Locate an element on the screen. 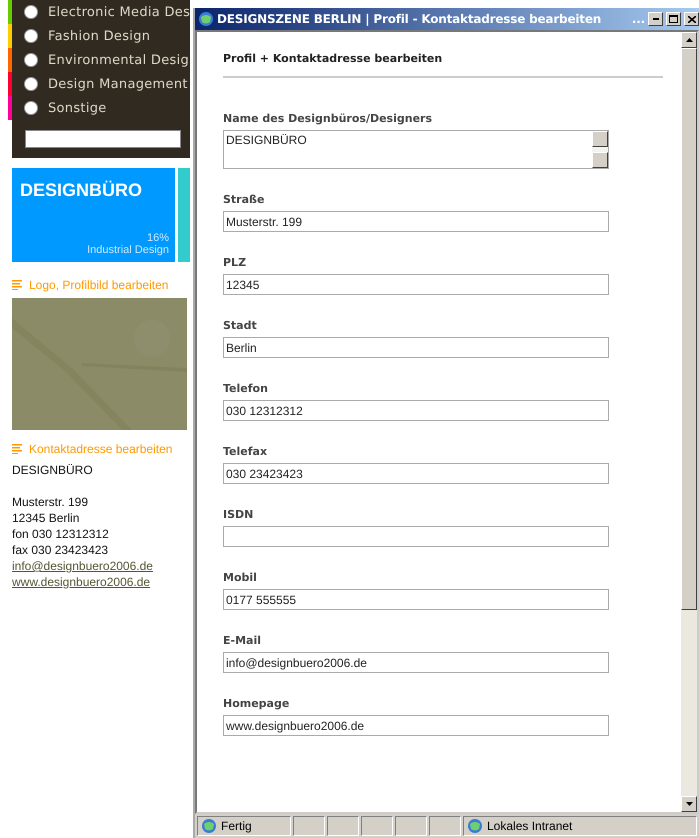 This screenshot has height=838, width=699. close-icon is located at coordinates (692, 19).